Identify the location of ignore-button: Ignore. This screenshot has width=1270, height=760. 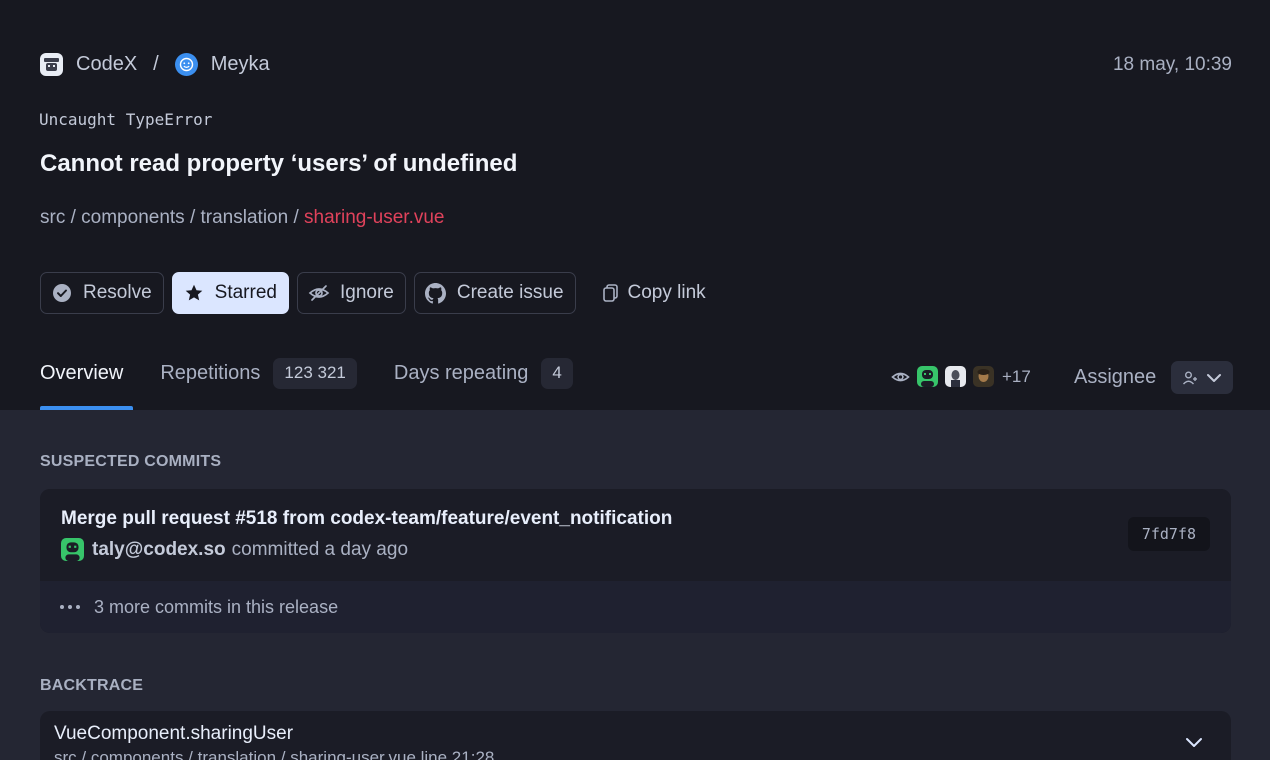
(351, 293).